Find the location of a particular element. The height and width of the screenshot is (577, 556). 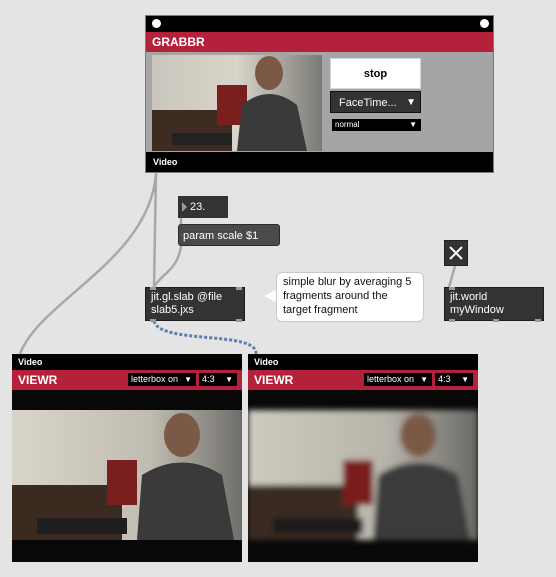

close-x-icon is located at coordinates (456, 253).